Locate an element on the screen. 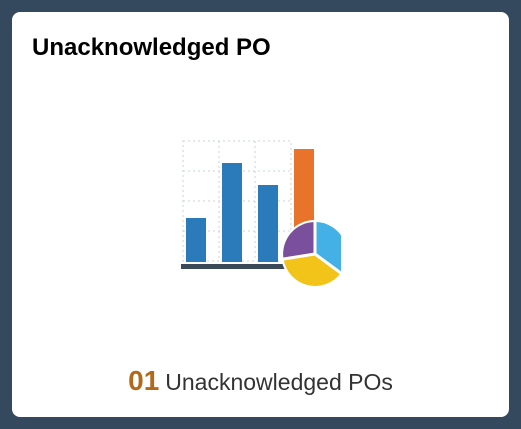 Image resolution: width=521 pixels, height=429 pixels. count-label: Unacknowledged POs is located at coordinates (279, 382).